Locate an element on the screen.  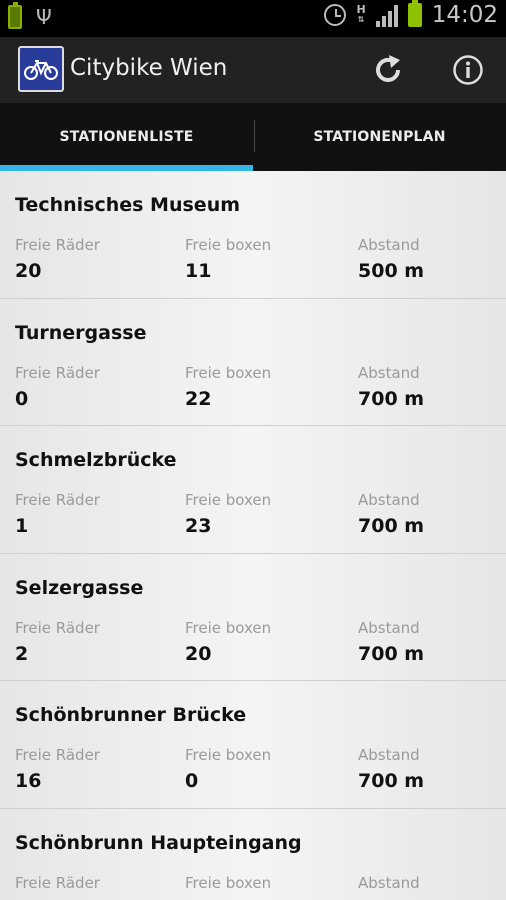
station-name: Selzergasse is located at coordinates (79, 587).